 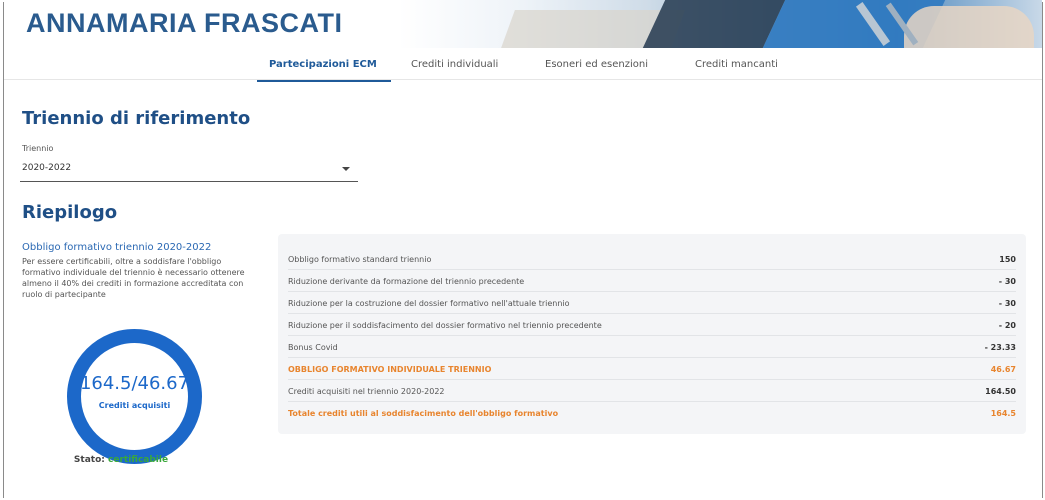 I want to click on page-title: ANNAMARIA FRASCATI, so click(x=184, y=23).